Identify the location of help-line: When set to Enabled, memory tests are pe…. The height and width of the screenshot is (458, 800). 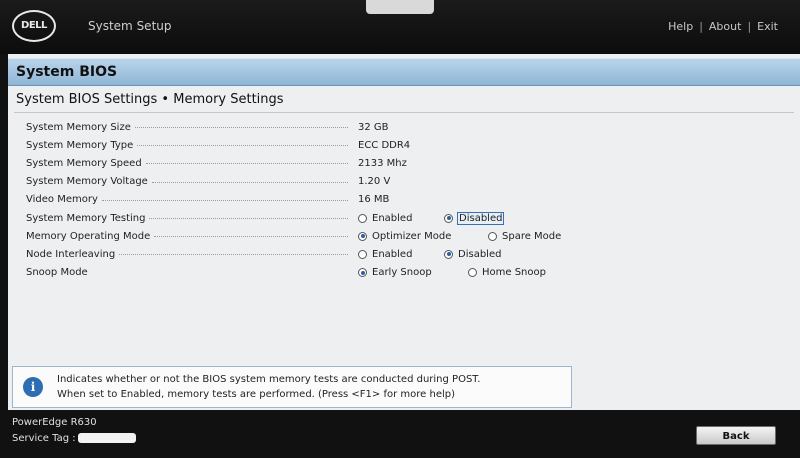
(256, 394).